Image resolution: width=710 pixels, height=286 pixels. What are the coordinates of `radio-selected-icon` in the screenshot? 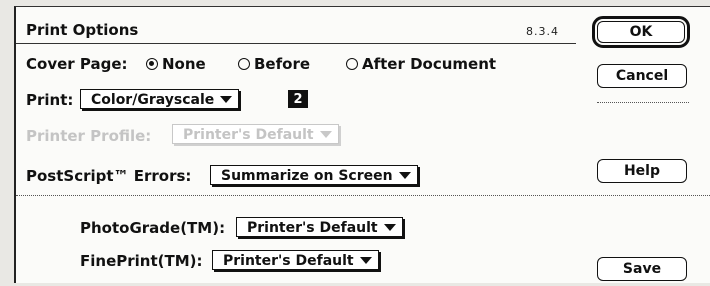 It's located at (152, 64).